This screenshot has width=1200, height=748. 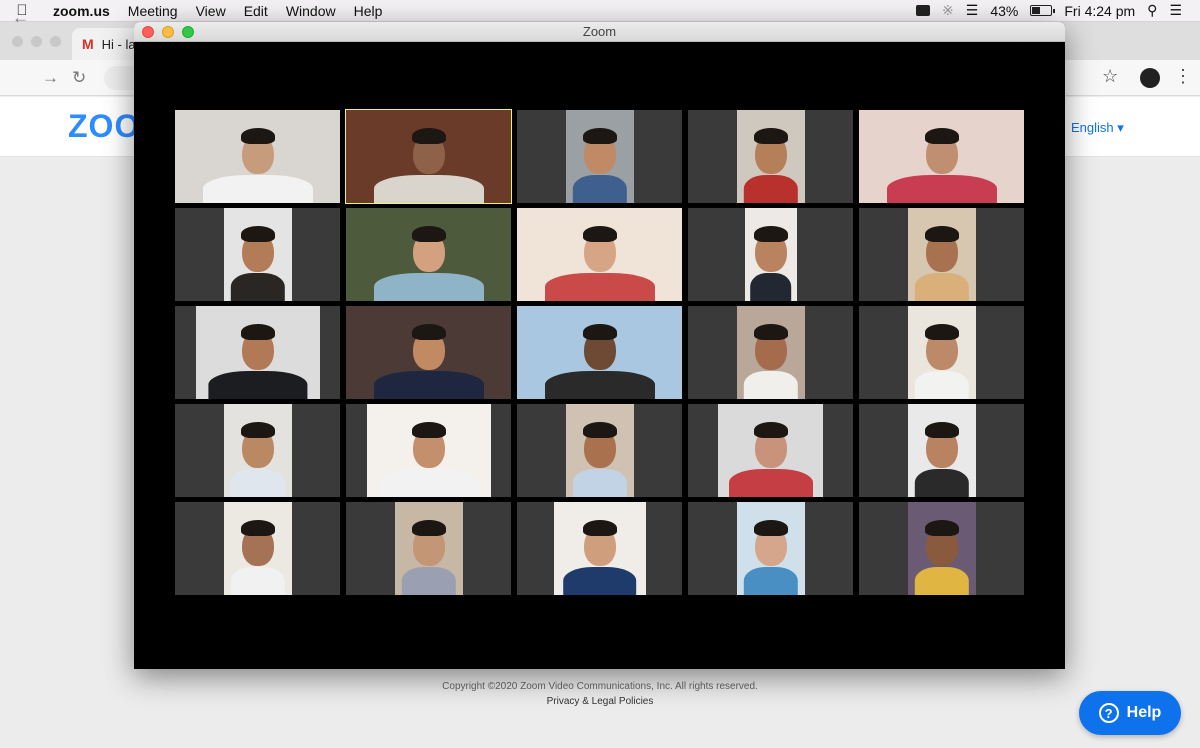 What do you see at coordinates (256, 11) in the screenshot?
I see `menu-edit: Edit` at bounding box center [256, 11].